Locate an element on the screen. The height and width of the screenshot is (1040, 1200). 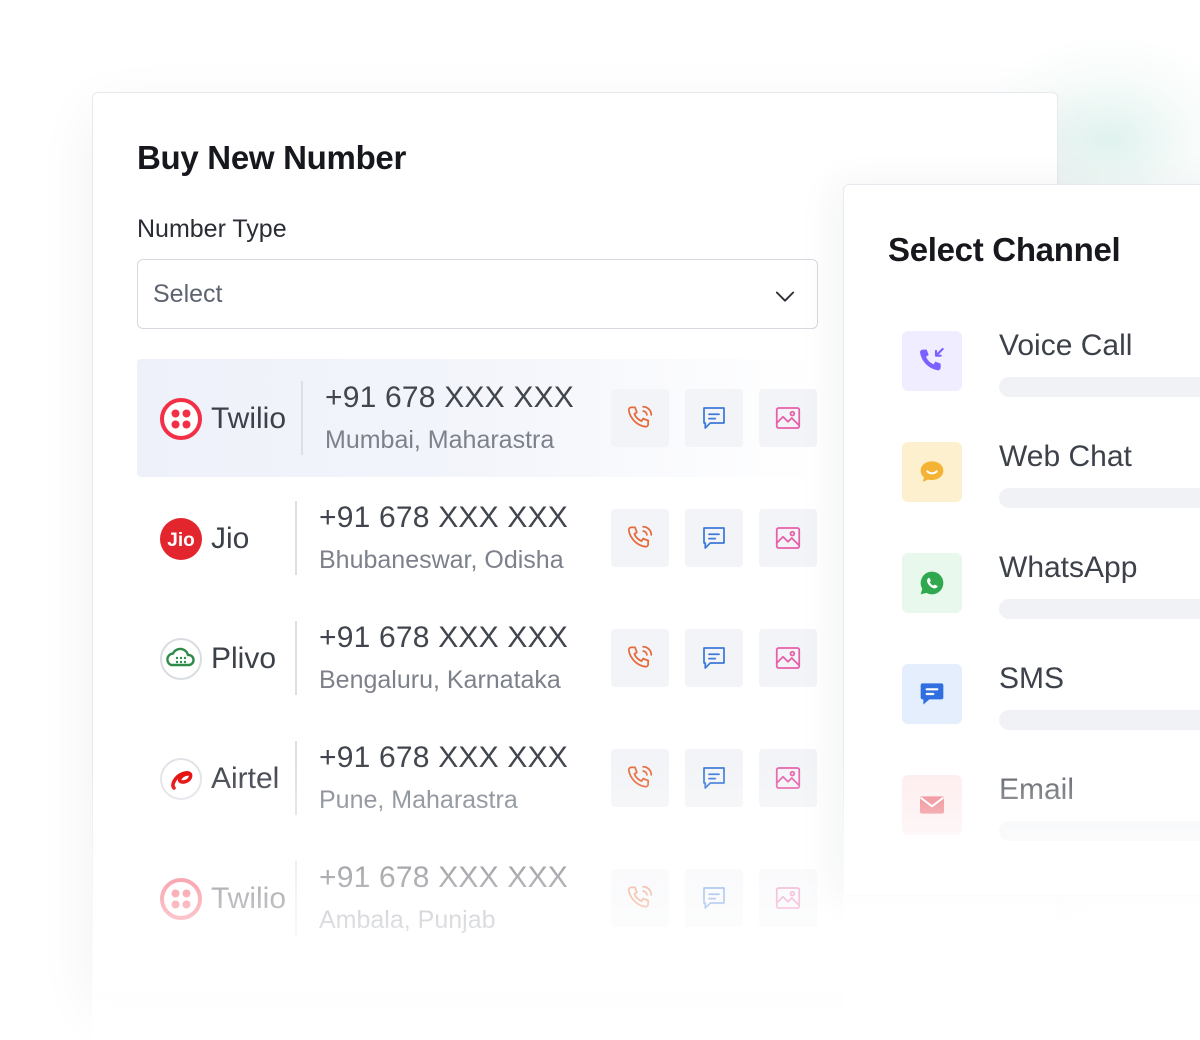
channel-label: Email is located at coordinates (1037, 789).